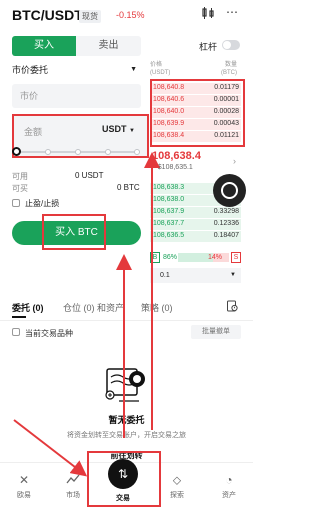  What do you see at coordinates (226, 211) in the screenshot?
I see `bid-qty: 0.33298` at bounding box center [226, 211].